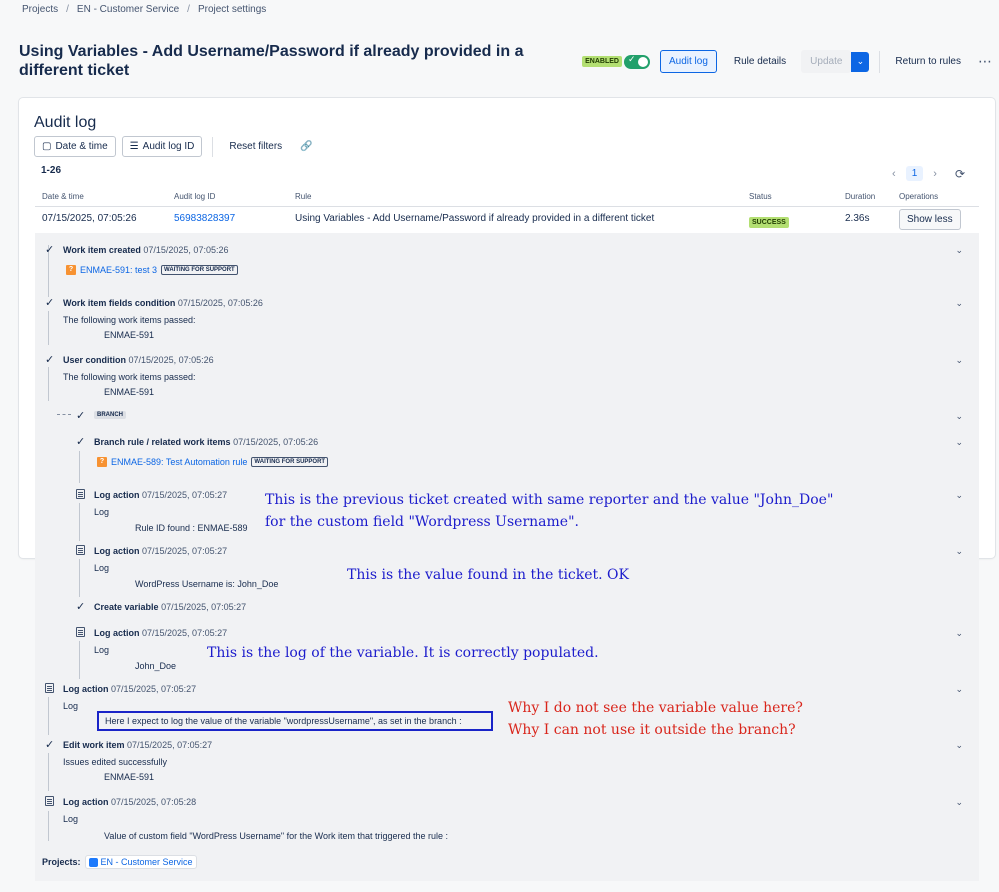  I want to click on breadcrumb-projects: Projects, so click(40, 9).